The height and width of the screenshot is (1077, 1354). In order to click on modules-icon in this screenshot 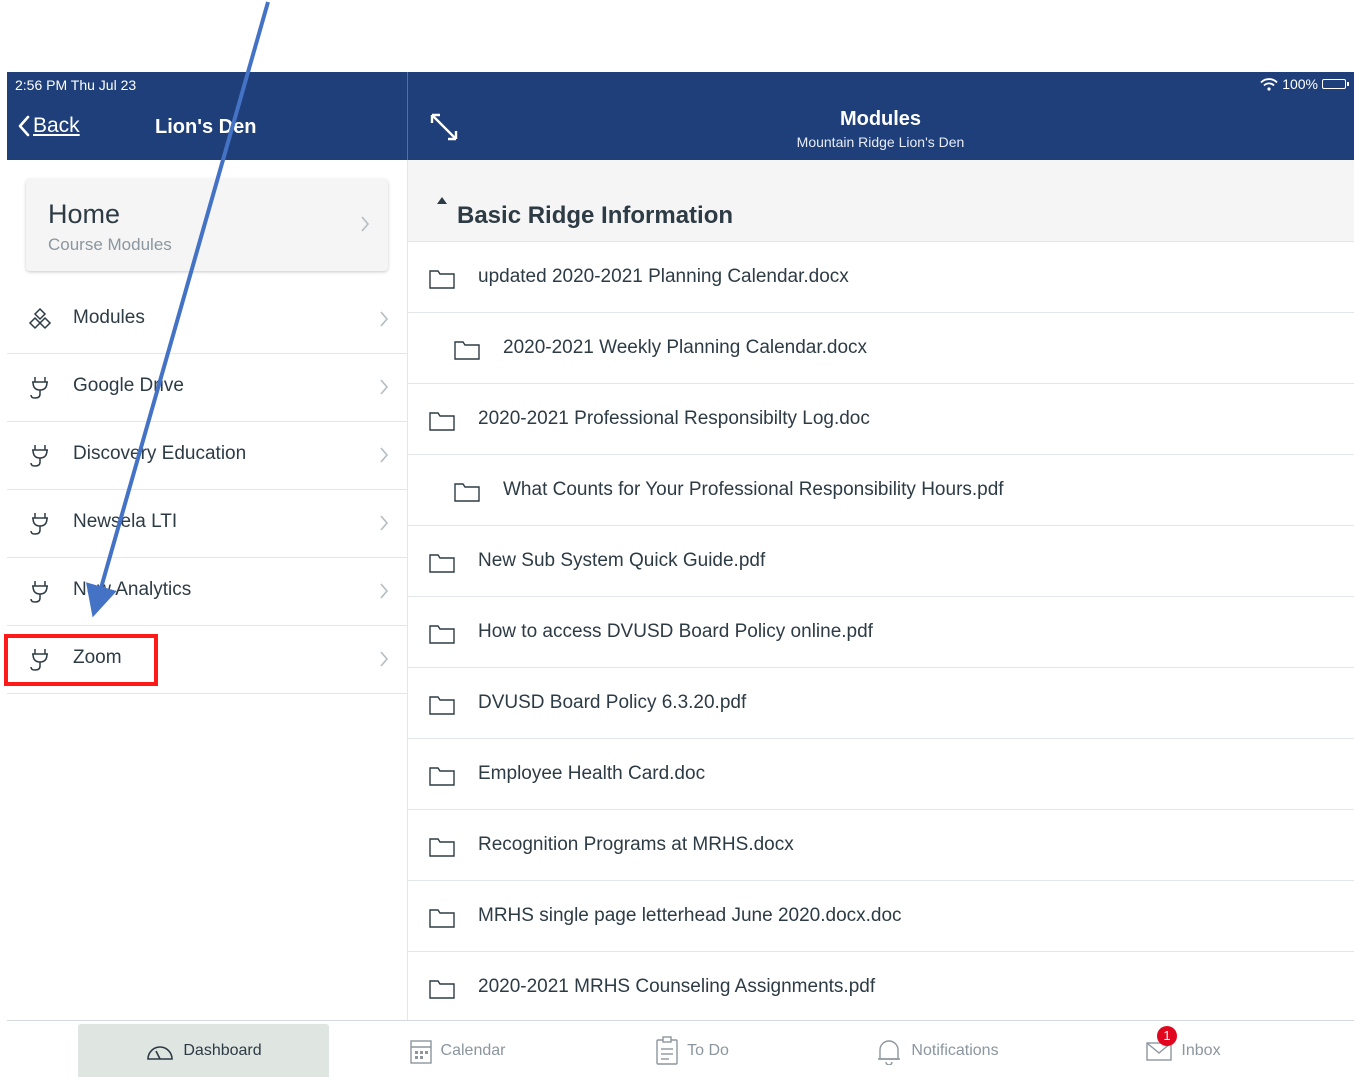, I will do `click(40, 318)`.